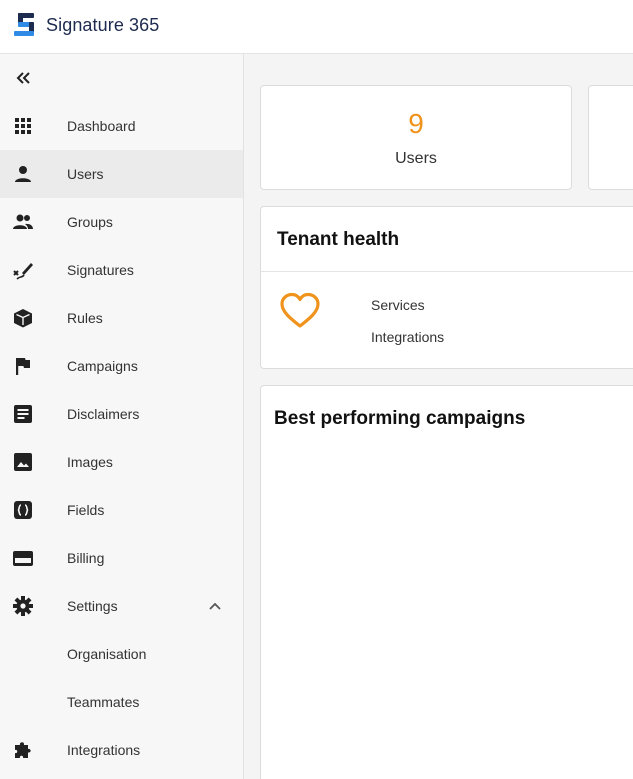  What do you see at coordinates (103, 414) in the screenshot?
I see `sidebar-item-label: Disclaimers` at bounding box center [103, 414].